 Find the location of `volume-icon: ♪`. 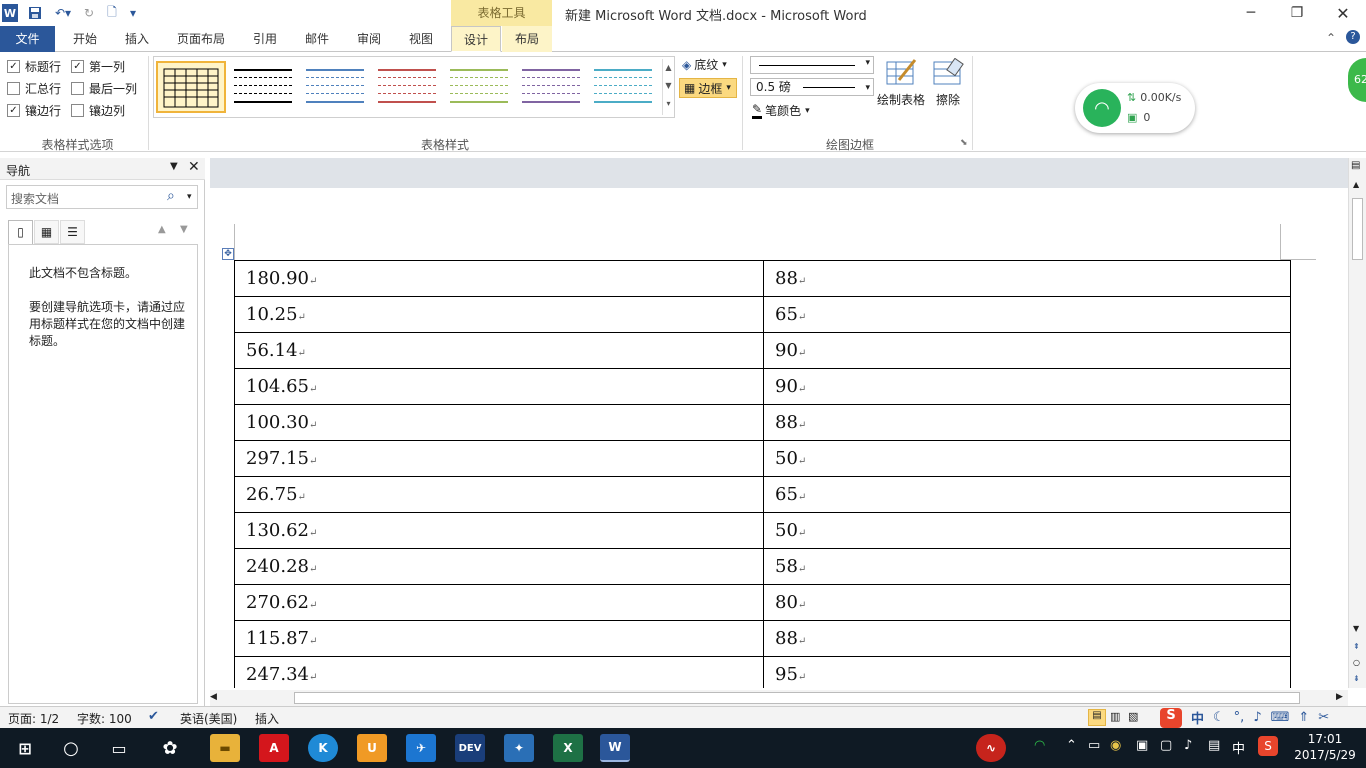

volume-icon: ♪ is located at coordinates (1188, 745).